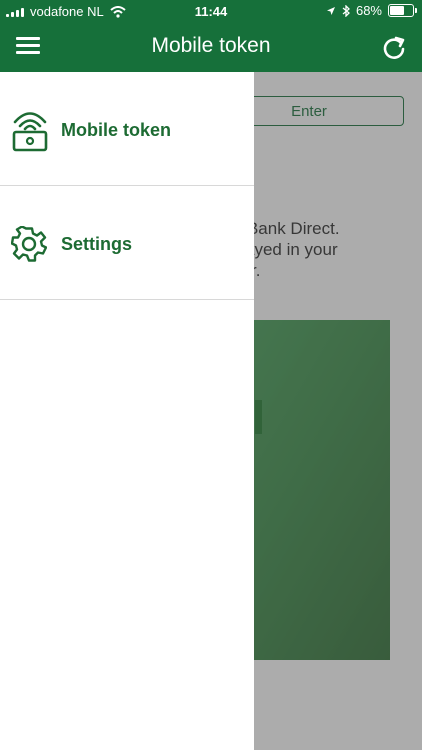 Image resolution: width=422 pixels, height=750 pixels. What do you see at coordinates (394, 48) in the screenshot?
I see `refresh-icon` at bounding box center [394, 48].